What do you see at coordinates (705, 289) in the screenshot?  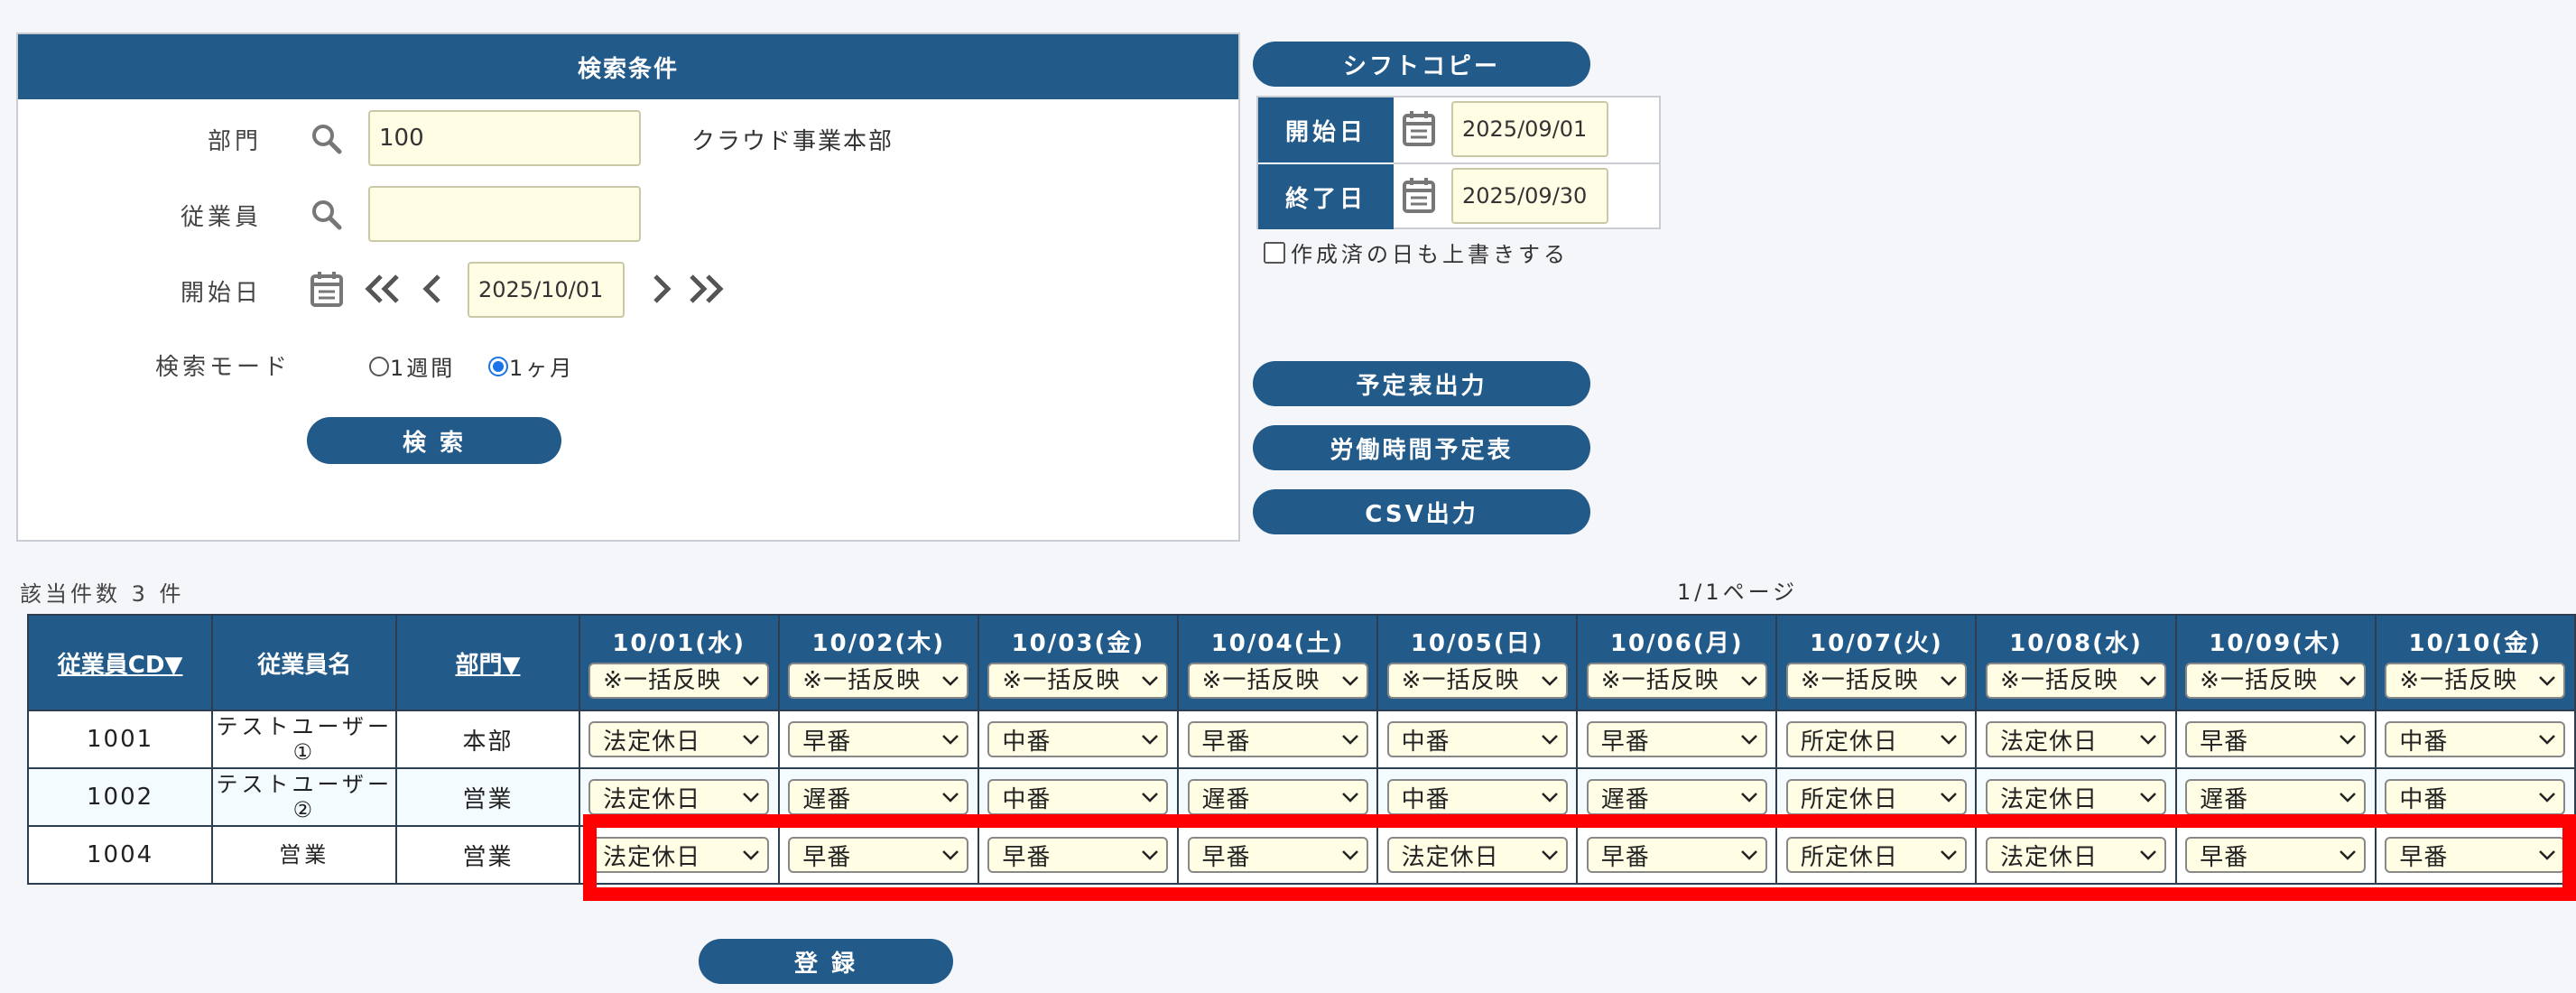 I see `double-chevron-right-icon` at bounding box center [705, 289].